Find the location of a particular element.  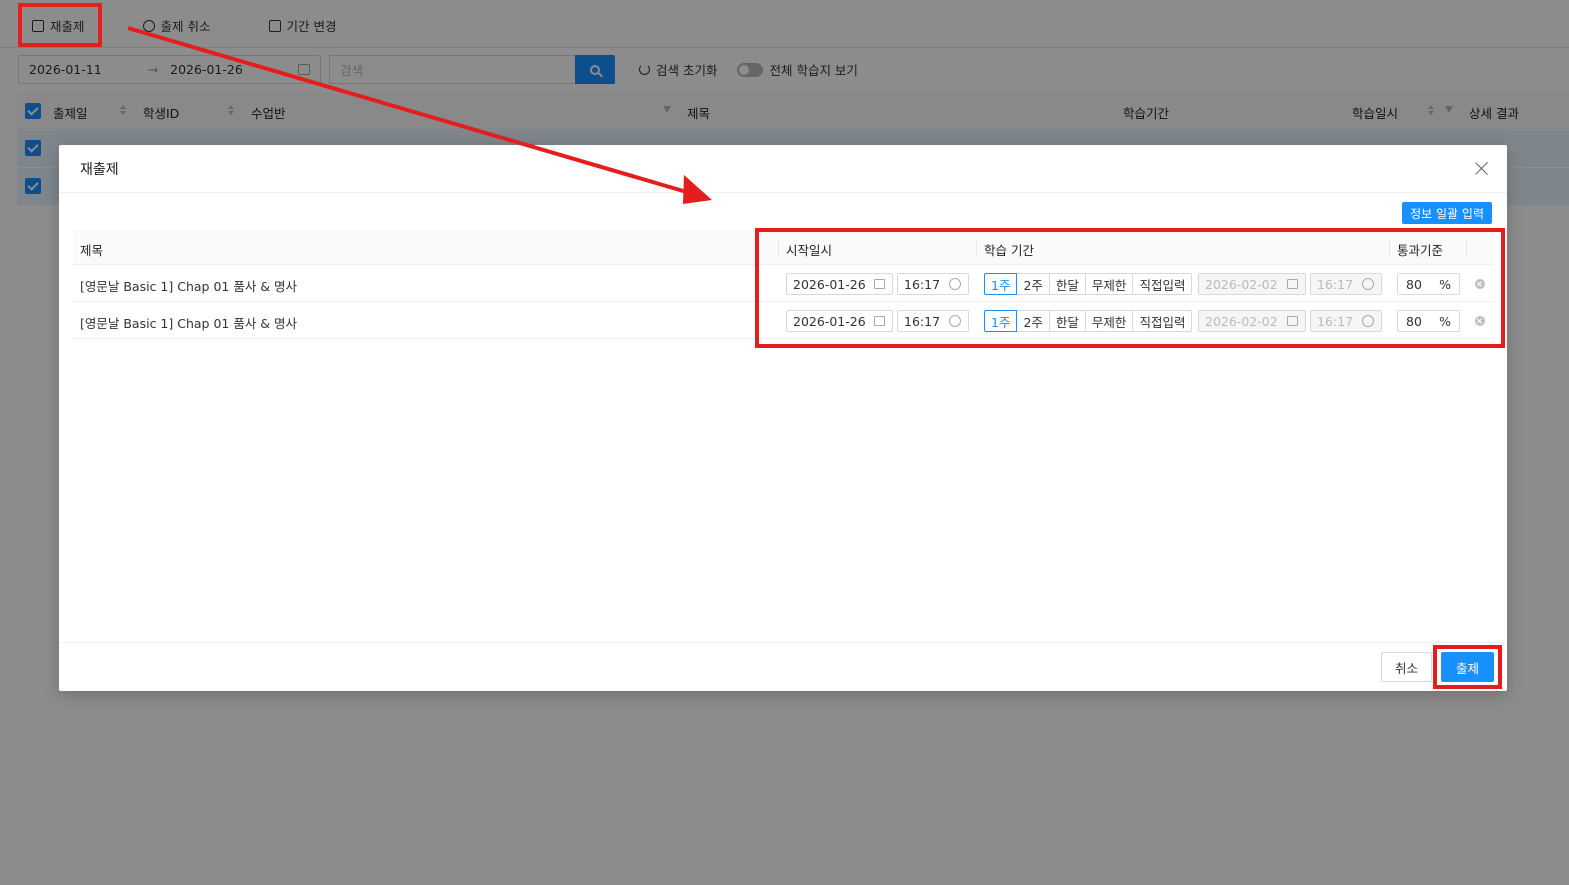

arrow-head is located at coordinates (697, 189).